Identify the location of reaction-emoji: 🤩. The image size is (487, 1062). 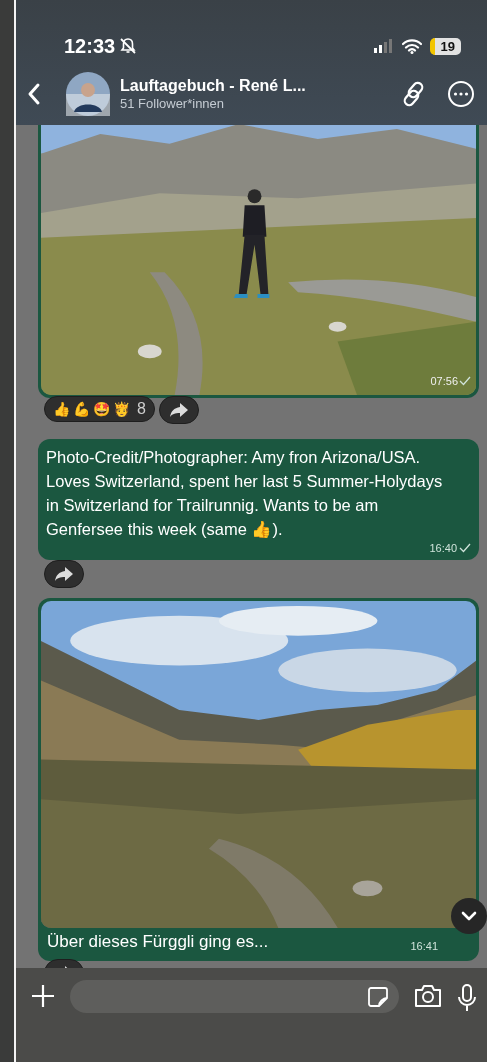
(101, 409).